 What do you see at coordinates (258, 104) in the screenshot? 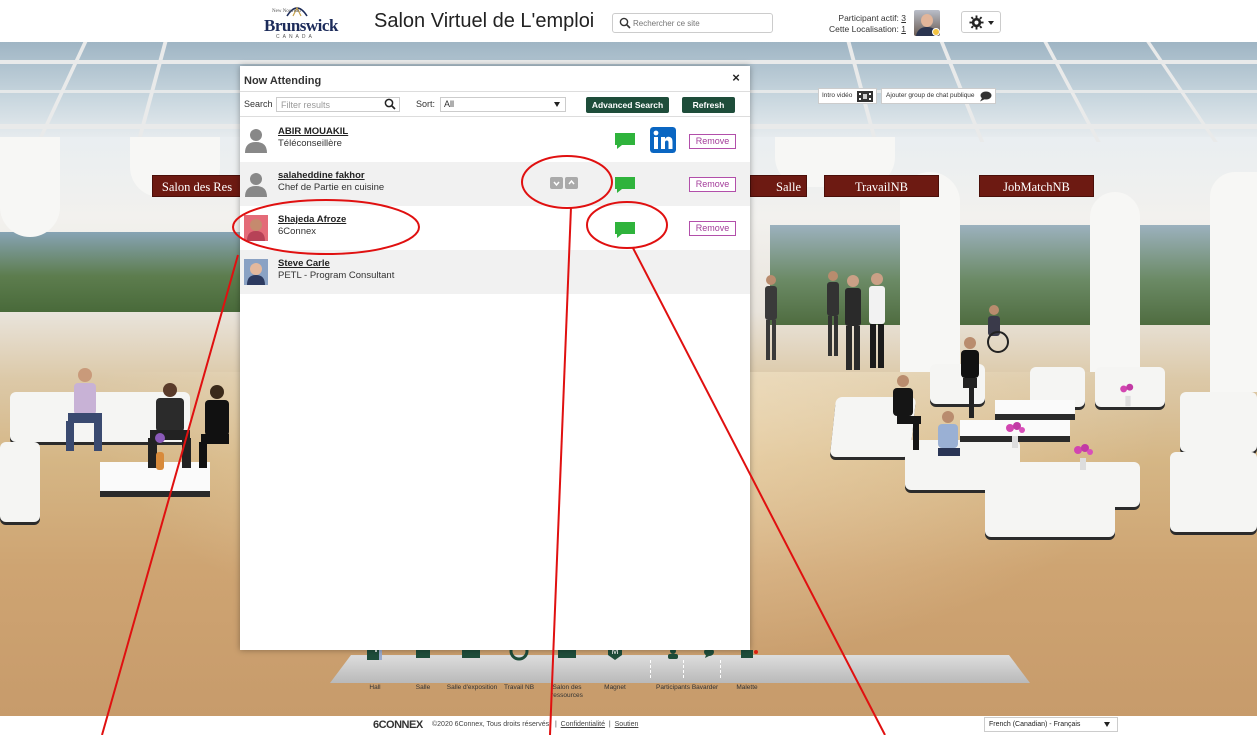
I see `search-label: Search` at bounding box center [258, 104].